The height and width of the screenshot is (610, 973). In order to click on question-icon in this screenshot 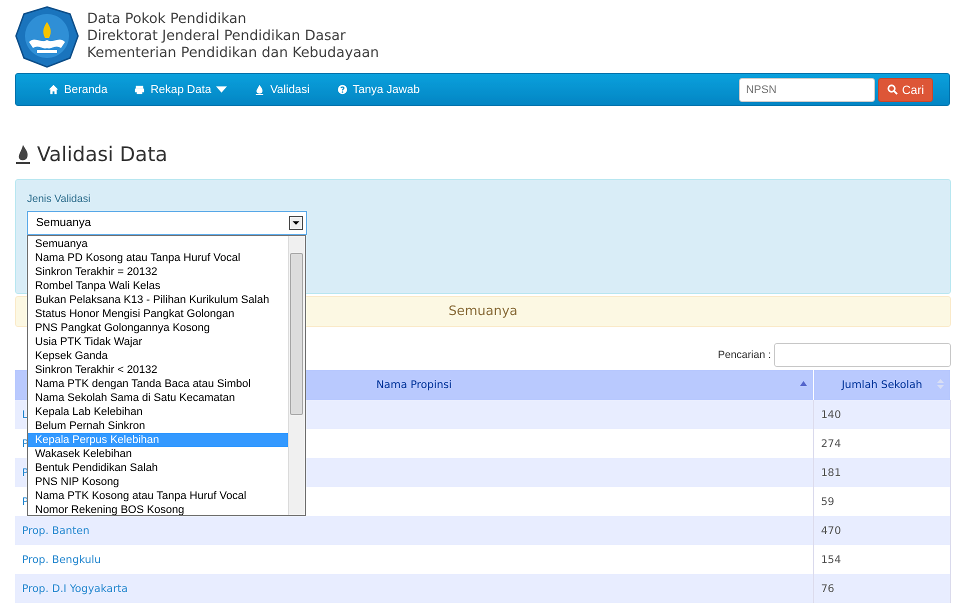, I will do `click(342, 89)`.